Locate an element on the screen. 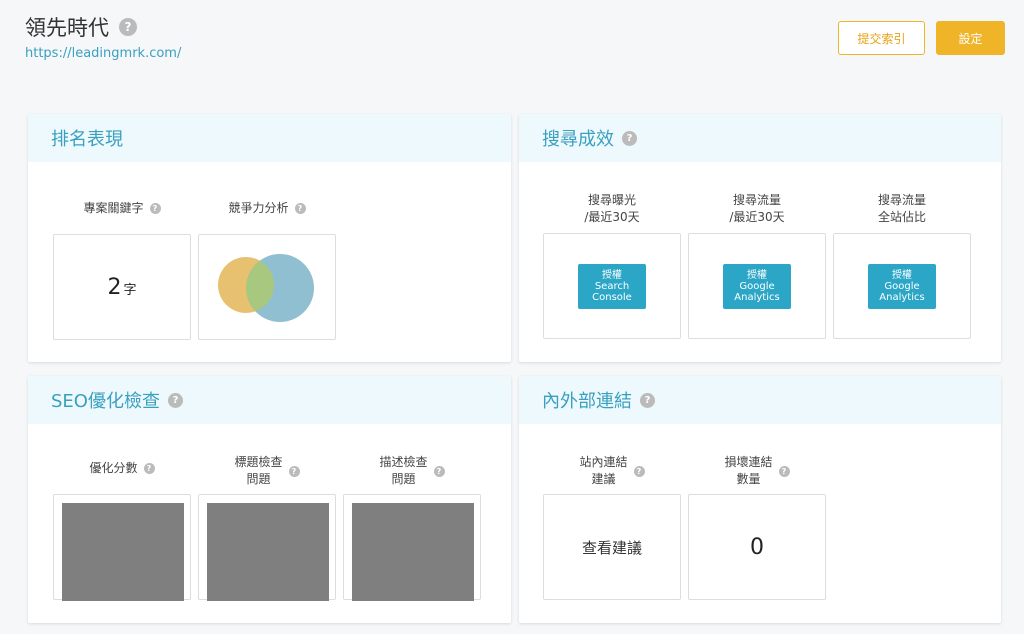  button-line: Console is located at coordinates (612, 297).